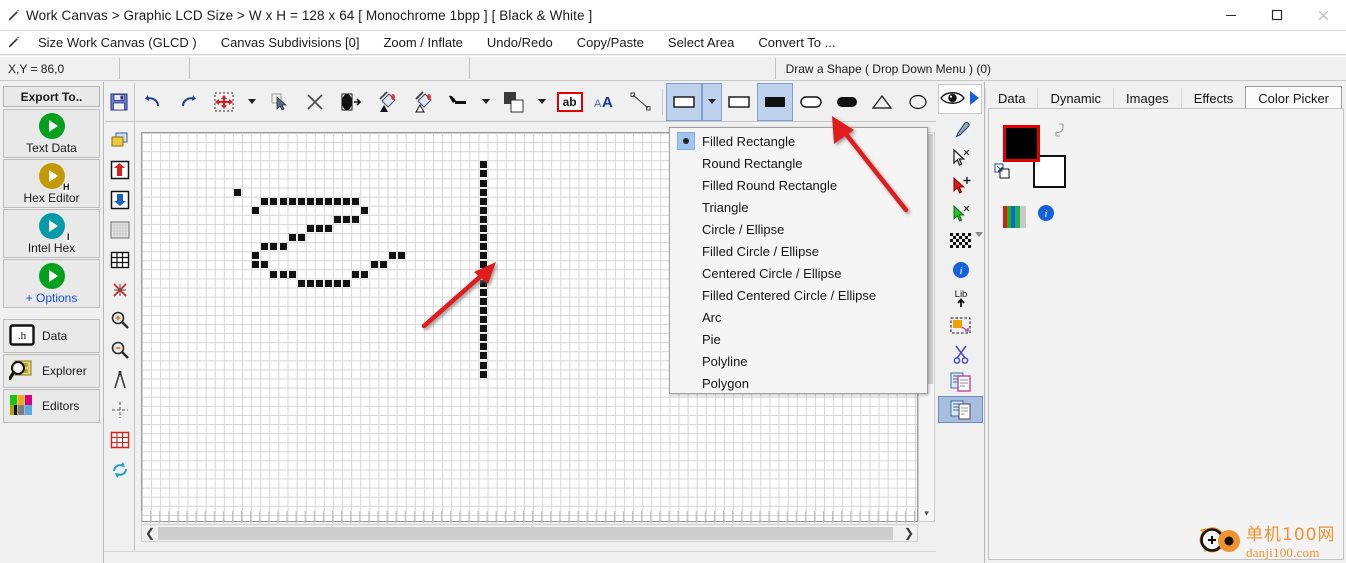 The image size is (1346, 563). What do you see at coordinates (960, 269) in the screenshot?
I see `rtool-info: i` at bounding box center [960, 269].